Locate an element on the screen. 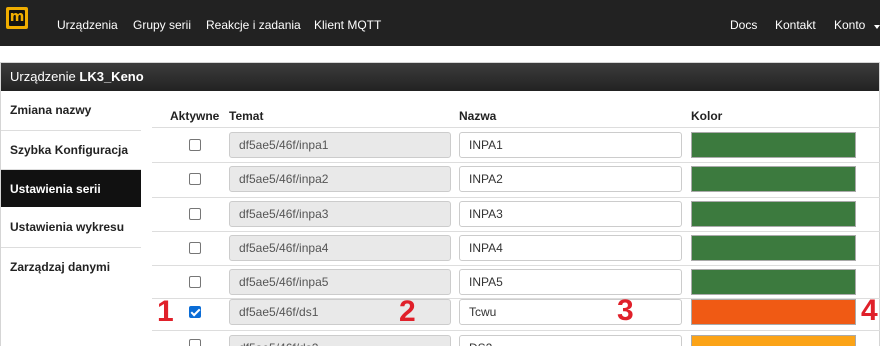 Image resolution: width=880 pixels, height=346 pixels. row-6-active-checkbox is located at coordinates (195, 312).